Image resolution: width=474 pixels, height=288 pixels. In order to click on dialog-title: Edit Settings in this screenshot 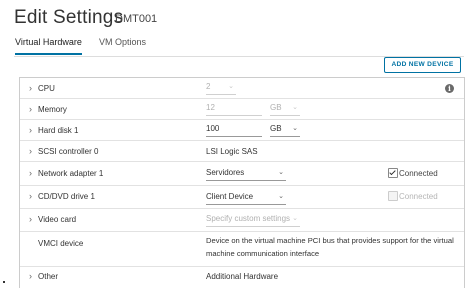, I will do `click(69, 17)`.